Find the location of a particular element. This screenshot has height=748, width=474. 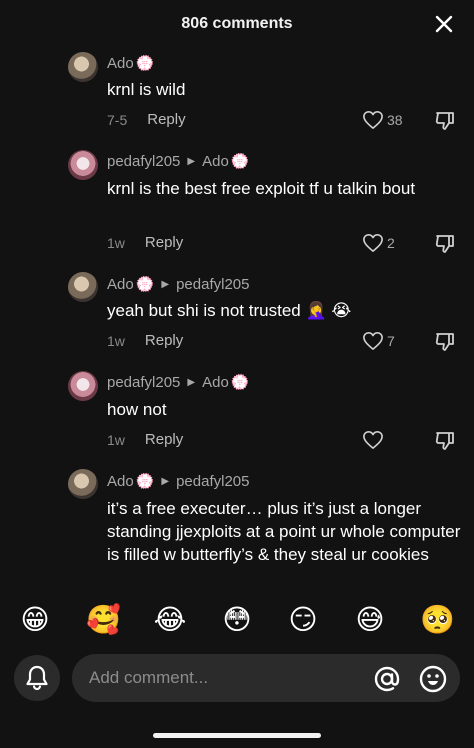

comment-input-box is located at coordinates (266, 678).